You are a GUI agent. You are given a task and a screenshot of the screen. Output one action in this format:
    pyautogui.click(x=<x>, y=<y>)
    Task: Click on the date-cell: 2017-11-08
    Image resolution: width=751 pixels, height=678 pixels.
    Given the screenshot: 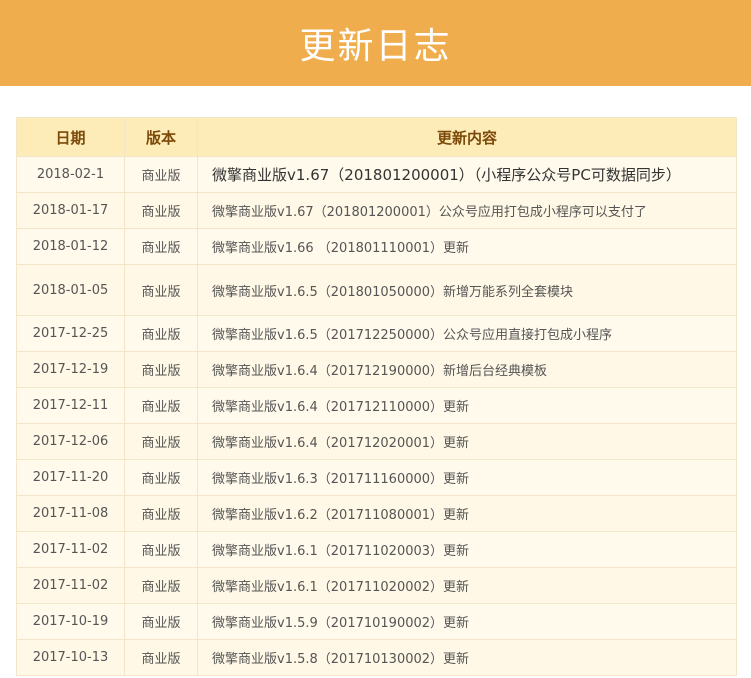 What is the action you would take?
    pyautogui.click(x=70, y=513)
    